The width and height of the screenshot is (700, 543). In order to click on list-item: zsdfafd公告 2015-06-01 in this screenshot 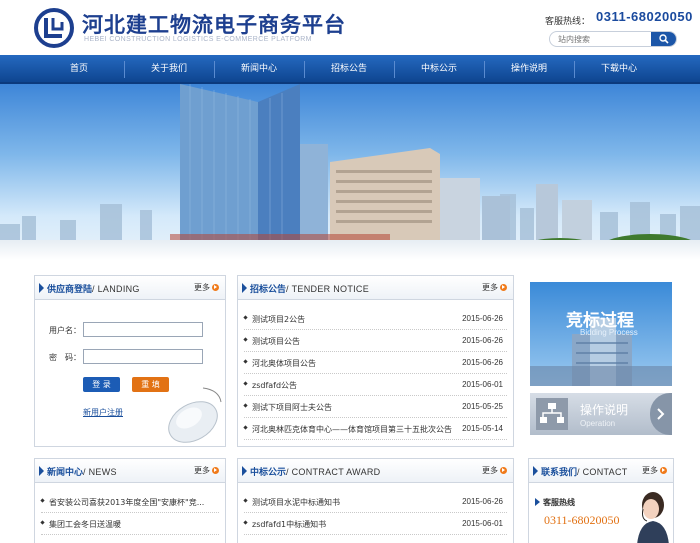, I will do `click(375, 385)`.